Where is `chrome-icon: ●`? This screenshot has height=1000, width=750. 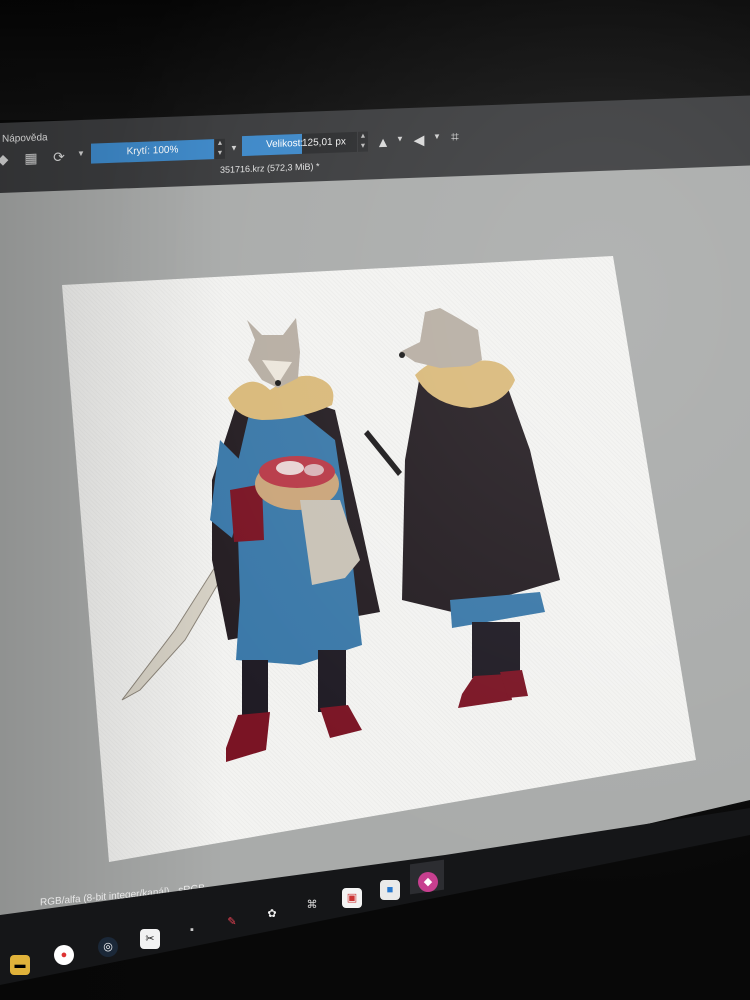
chrome-icon: ● is located at coordinates (64, 955).